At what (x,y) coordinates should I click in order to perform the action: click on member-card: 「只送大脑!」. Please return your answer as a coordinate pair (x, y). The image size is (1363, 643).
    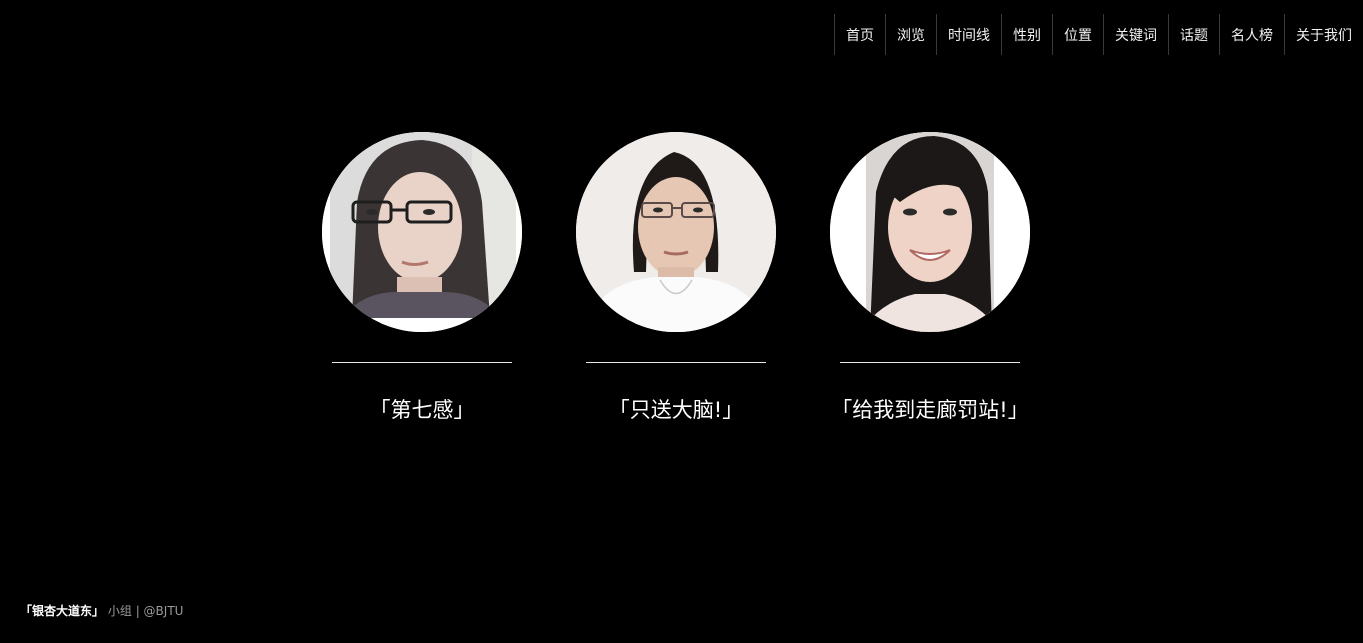
    Looking at the image, I should click on (676, 282).